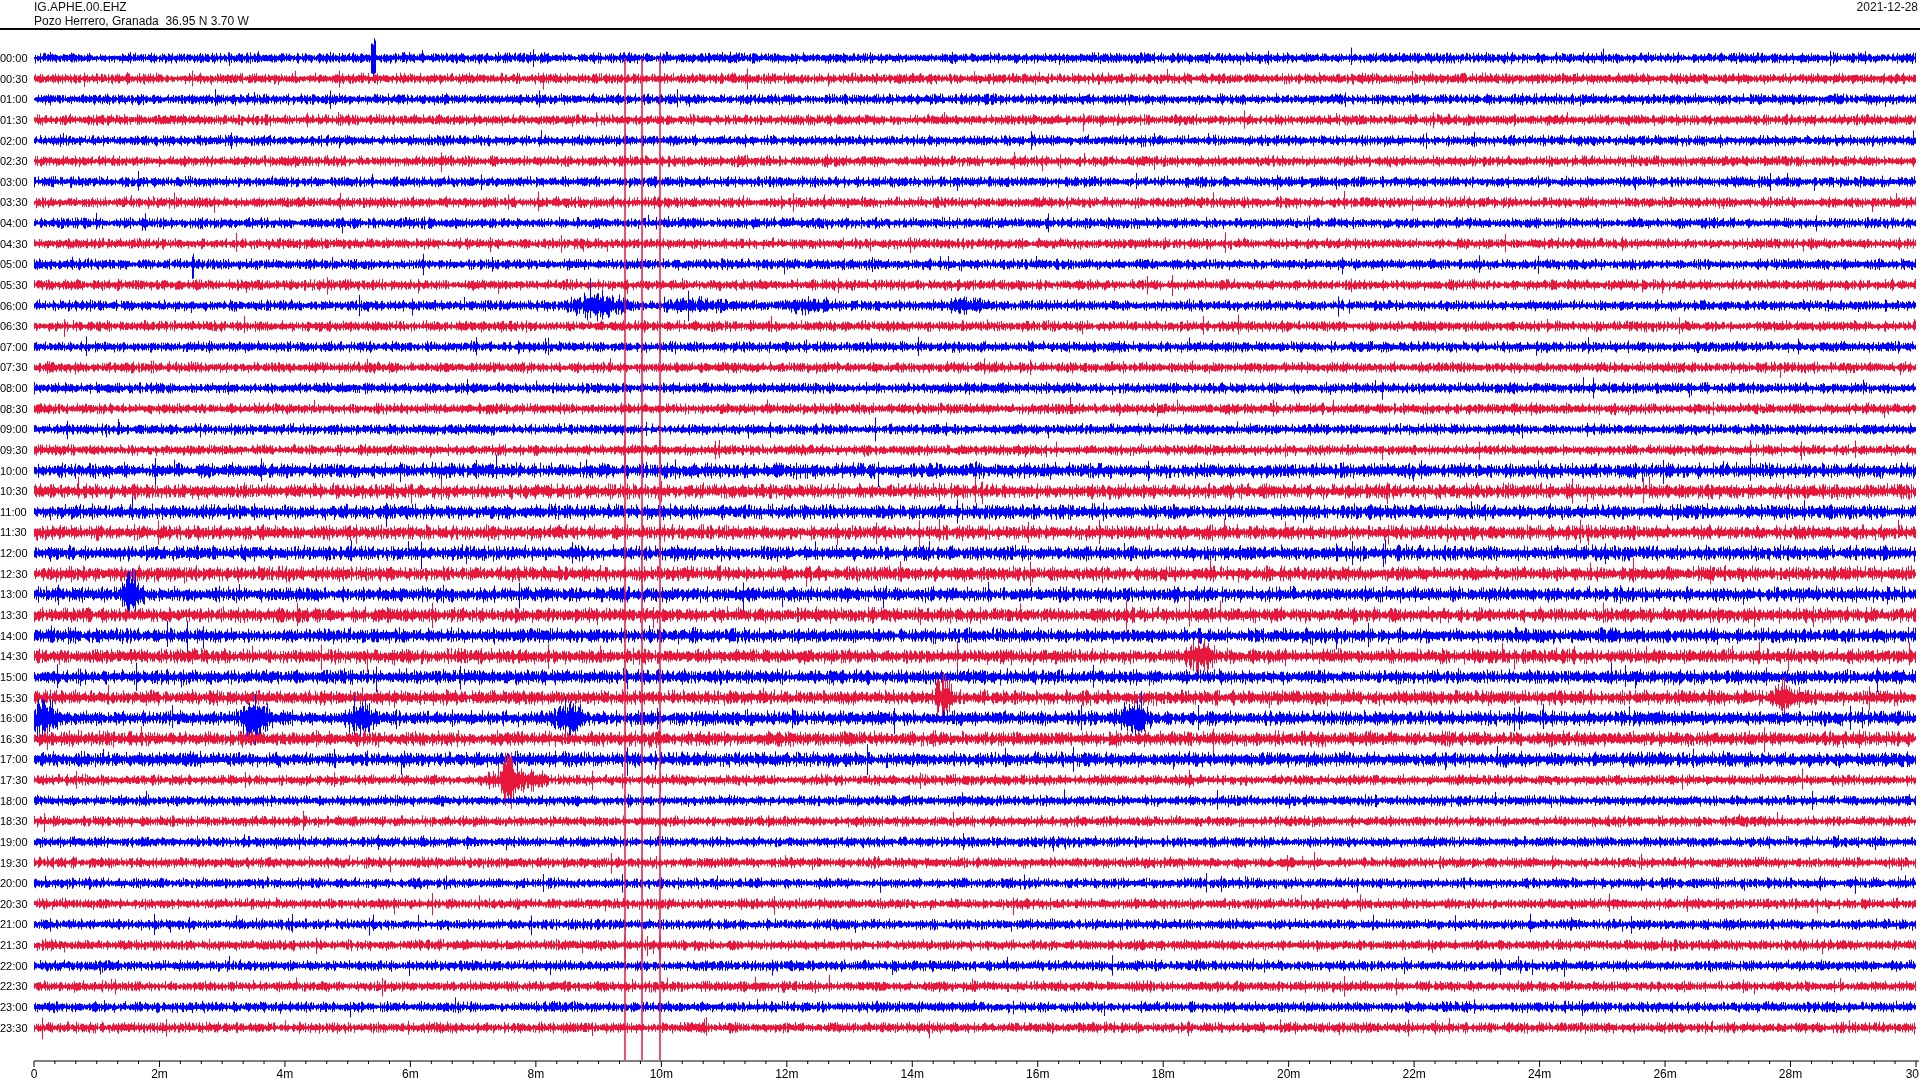  Describe the element at coordinates (1790, 1072) in the screenshot. I see `axis-tick-label: 28m` at that location.